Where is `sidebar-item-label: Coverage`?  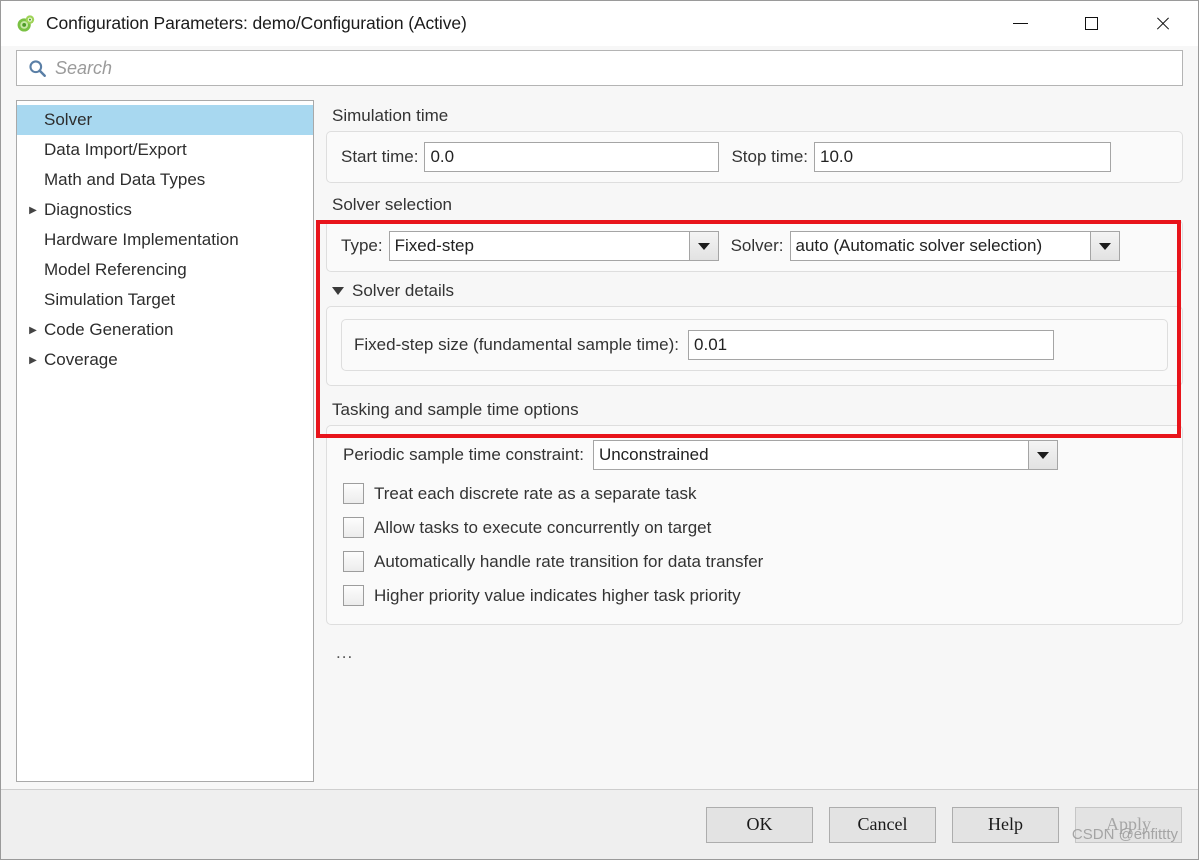 sidebar-item-label: Coverage is located at coordinates (81, 359).